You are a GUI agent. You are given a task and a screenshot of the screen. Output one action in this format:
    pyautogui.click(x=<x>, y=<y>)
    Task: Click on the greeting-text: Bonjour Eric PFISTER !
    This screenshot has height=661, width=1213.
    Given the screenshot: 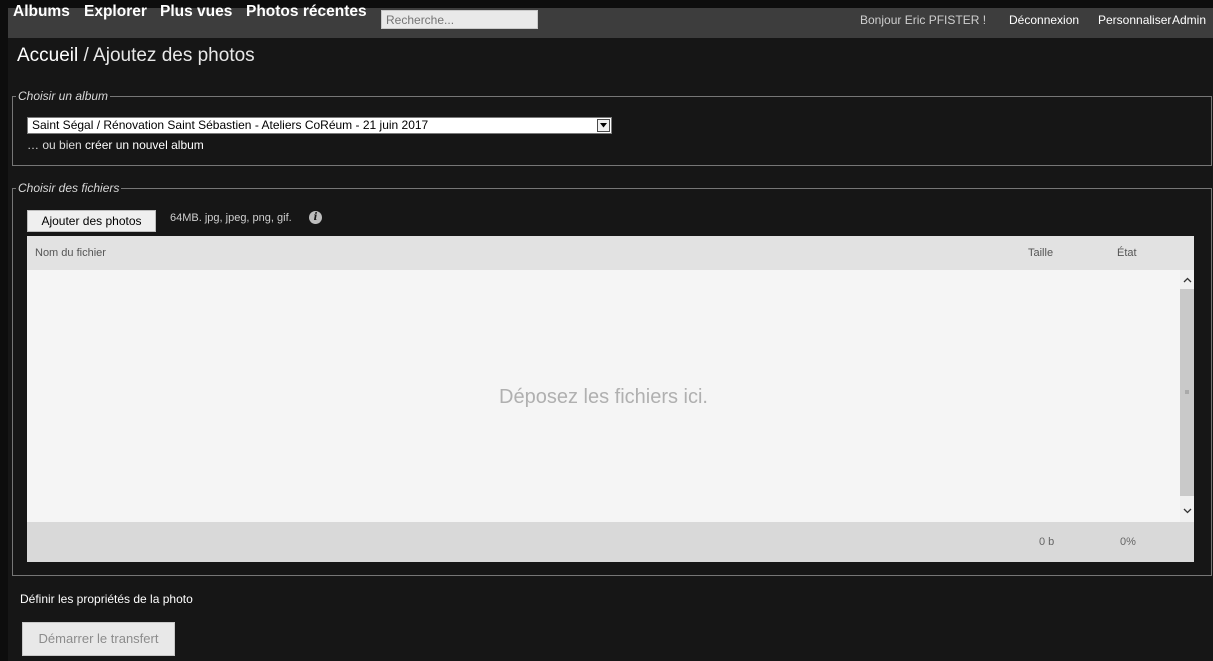 What is the action you would take?
    pyautogui.click(x=923, y=20)
    